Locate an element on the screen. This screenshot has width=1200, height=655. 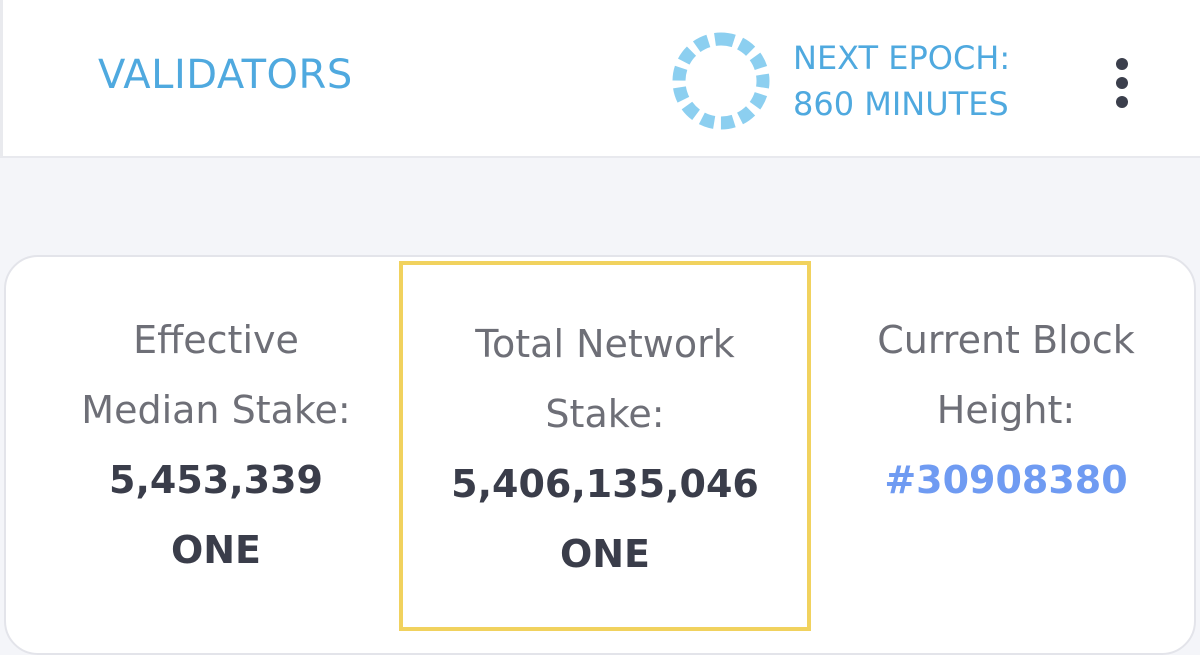
current-block-height-label-2: Height: is located at coordinates (1006, 410).